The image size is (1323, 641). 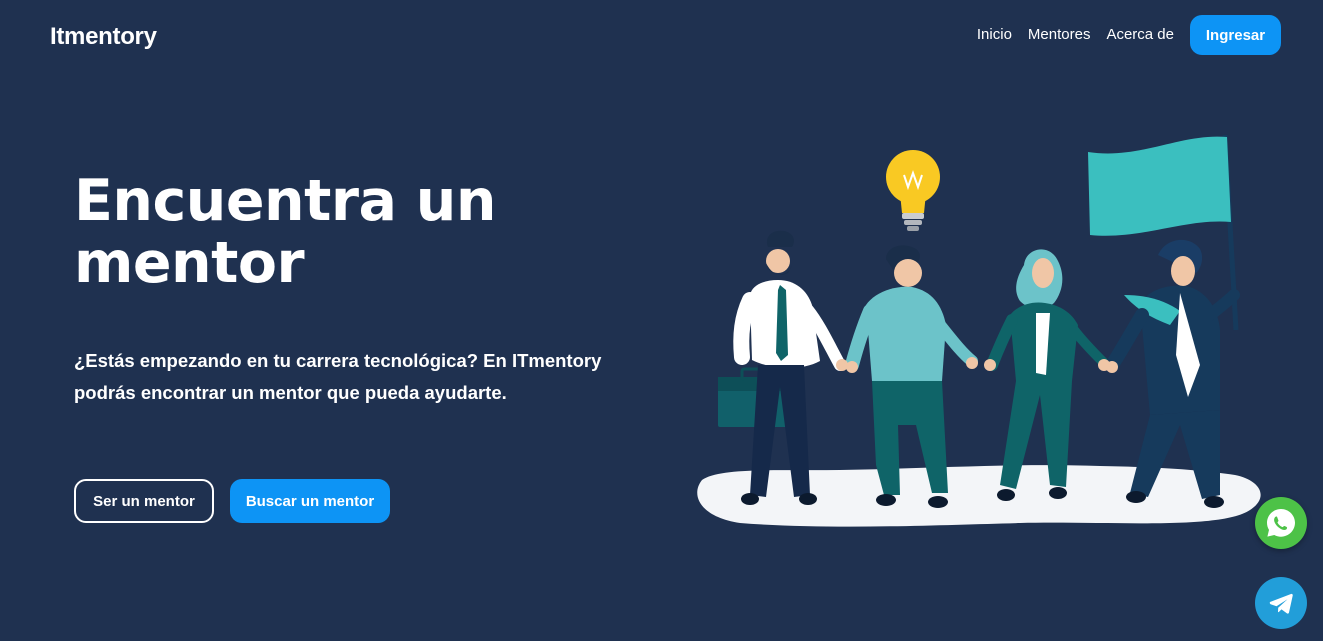 What do you see at coordinates (994, 34) in the screenshot?
I see `nav-link-inicio: Inicio` at bounding box center [994, 34].